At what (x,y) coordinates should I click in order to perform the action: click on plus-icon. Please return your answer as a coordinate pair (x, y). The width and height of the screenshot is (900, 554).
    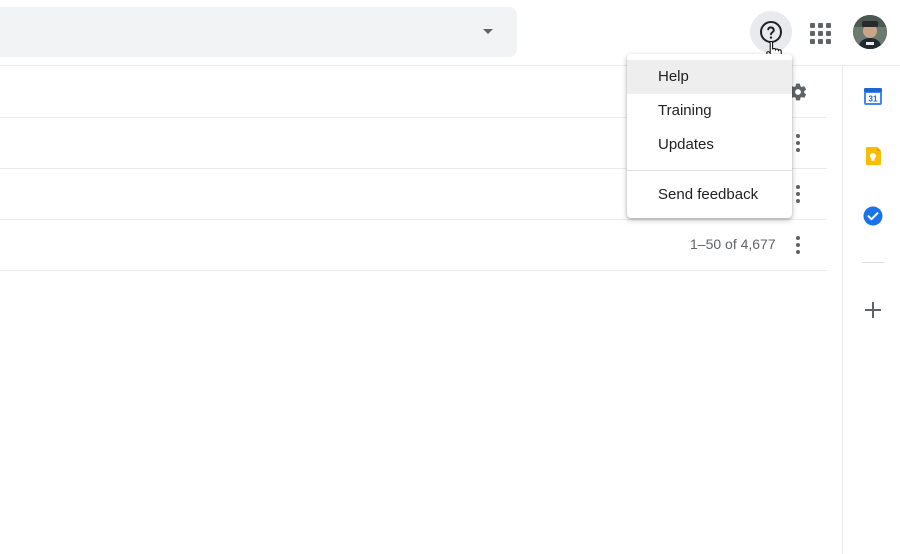
    Looking at the image, I should click on (873, 310).